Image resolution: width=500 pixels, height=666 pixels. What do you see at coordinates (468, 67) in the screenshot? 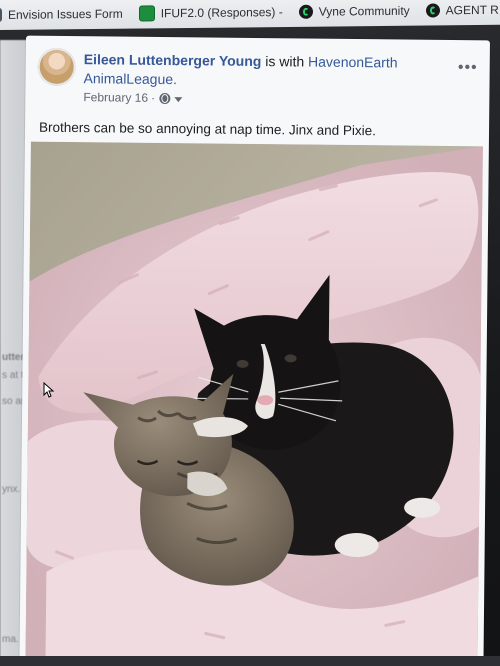
I see `more-options-icon: •••` at bounding box center [468, 67].